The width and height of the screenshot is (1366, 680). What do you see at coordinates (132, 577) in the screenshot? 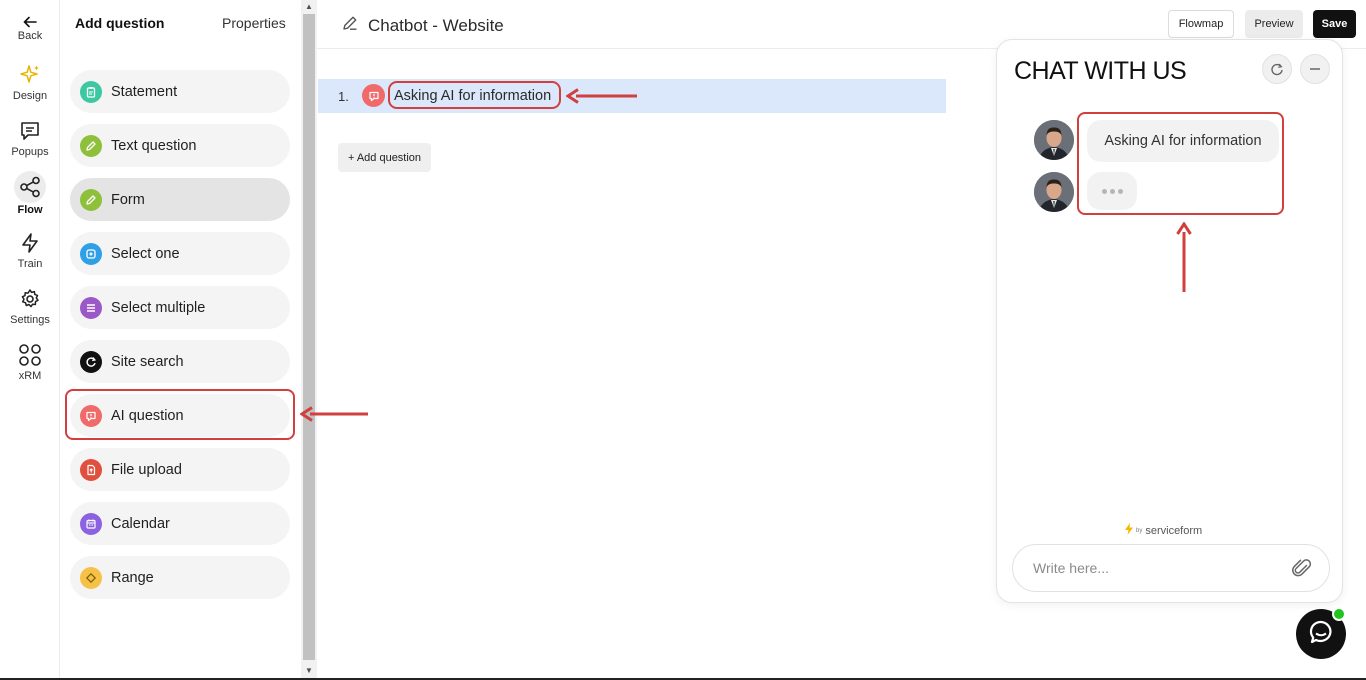
I see `question-type-label: Range` at bounding box center [132, 577].